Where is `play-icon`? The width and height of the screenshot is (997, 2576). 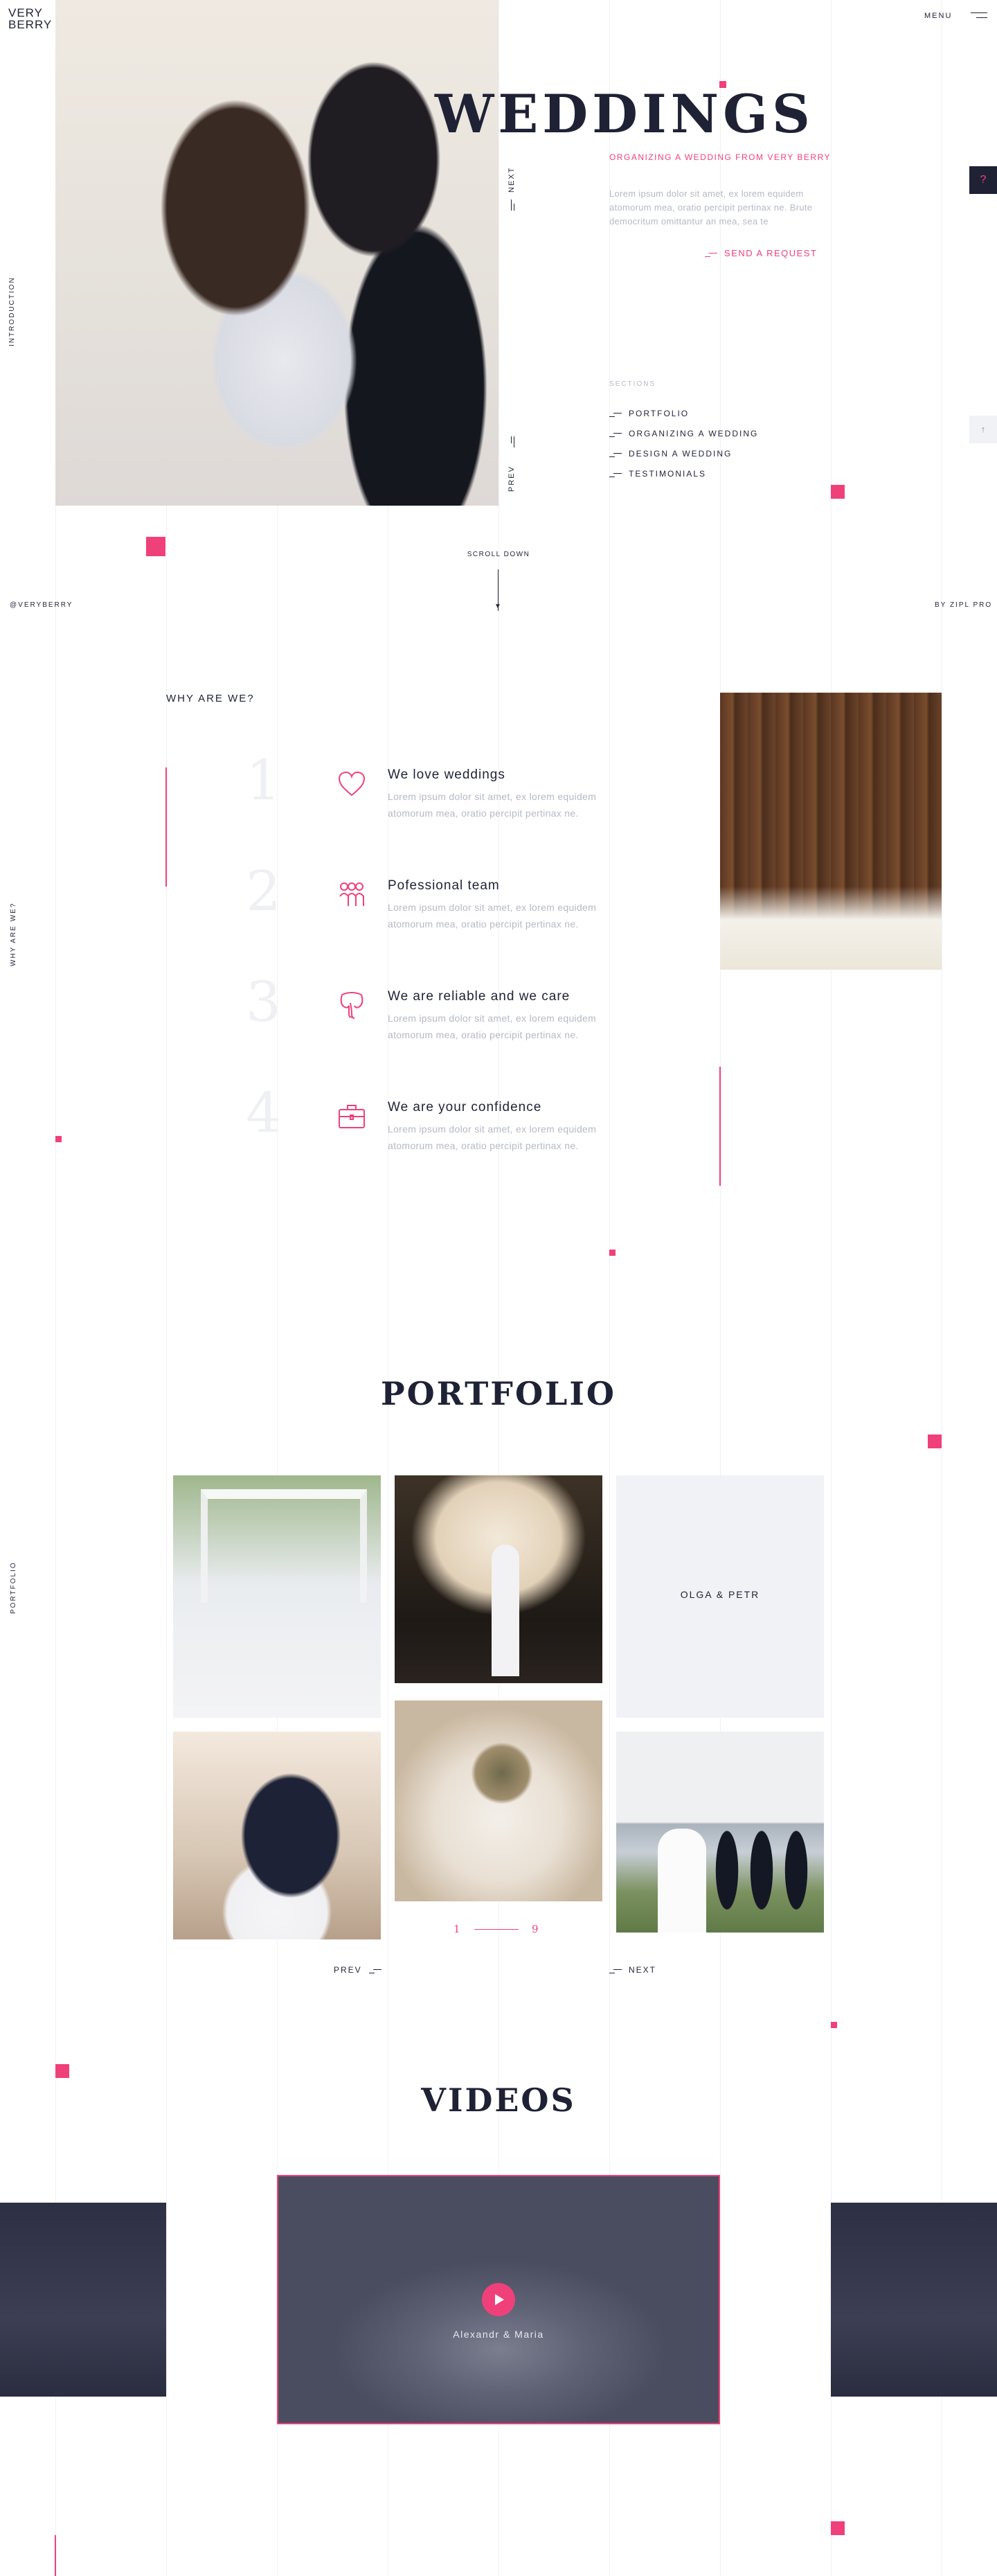
play-icon is located at coordinates (500, 2299).